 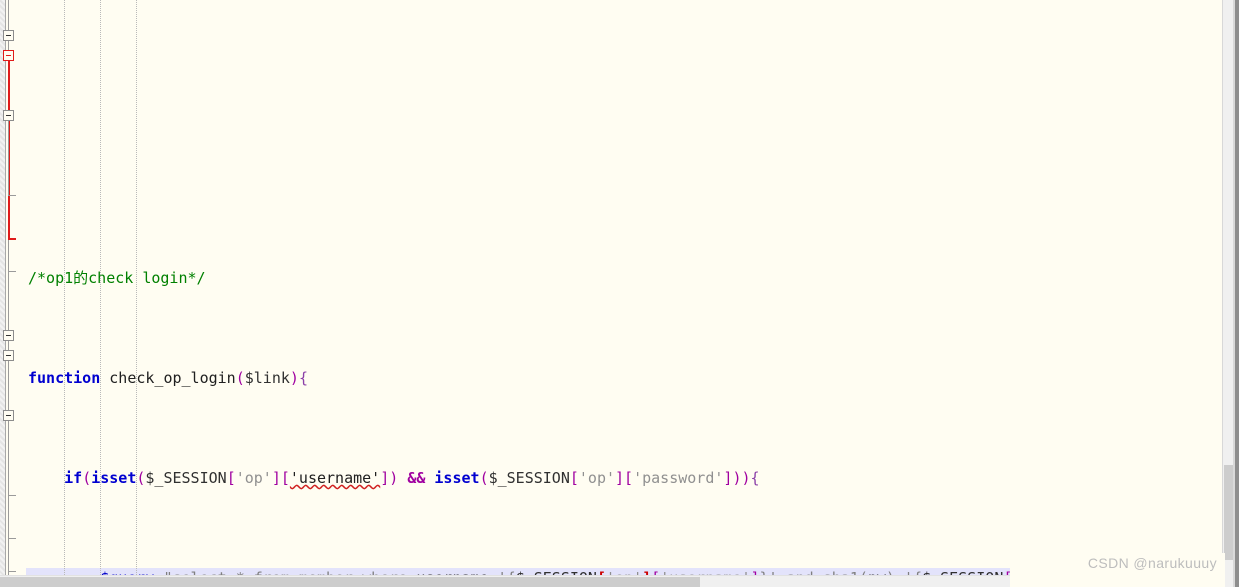 What do you see at coordinates (1152, 563) in the screenshot?
I see `csdn-watermark: CSDN @narukuuuy` at bounding box center [1152, 563].